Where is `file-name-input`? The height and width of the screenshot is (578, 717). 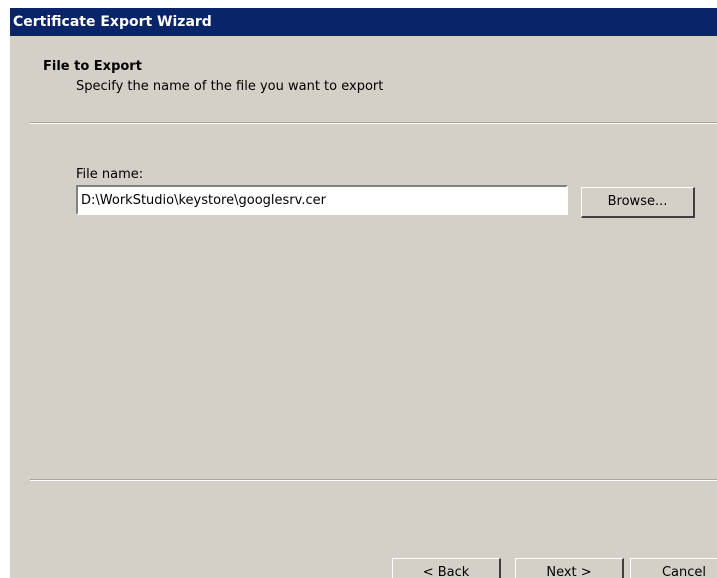 file-name-input is located at coordinates (322, 200).